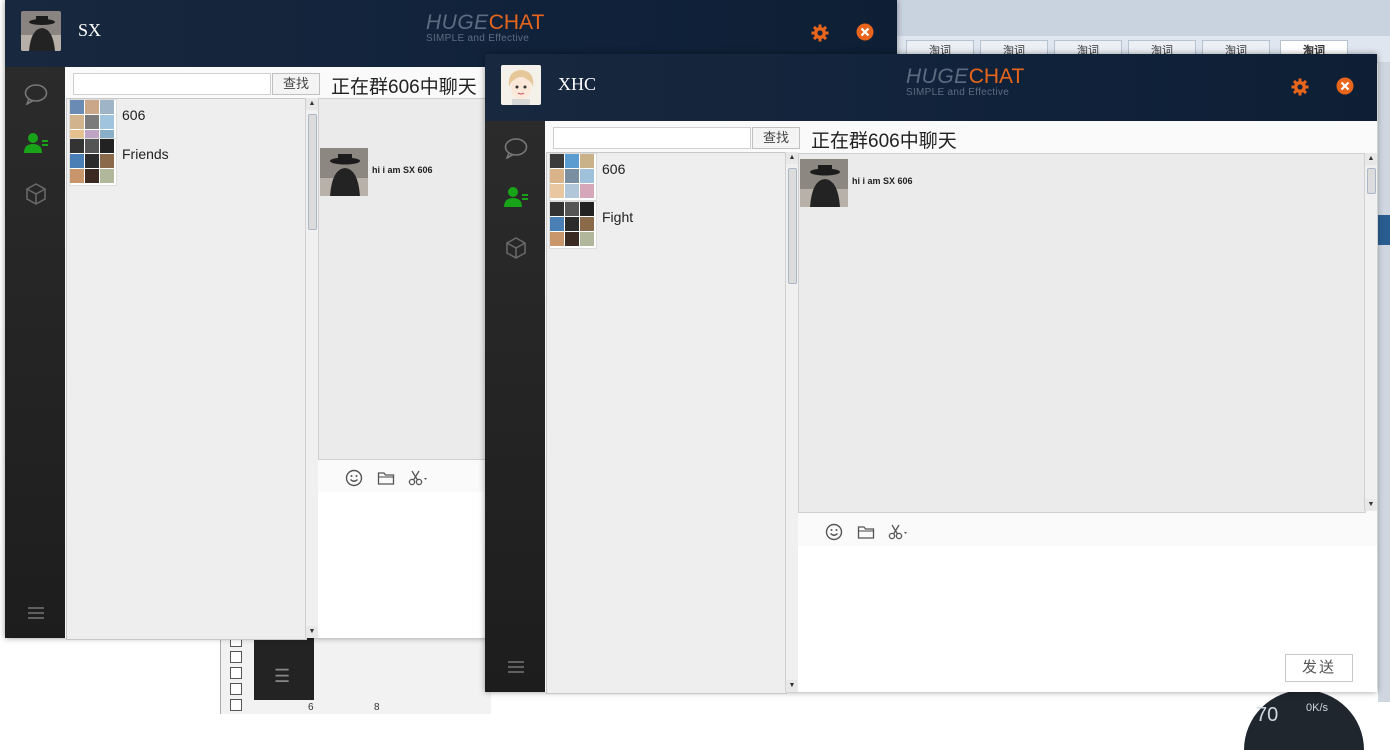 The width and height of the screenshot is (1390, 750). I want to click on group-label: Friends, so click(145, 154).